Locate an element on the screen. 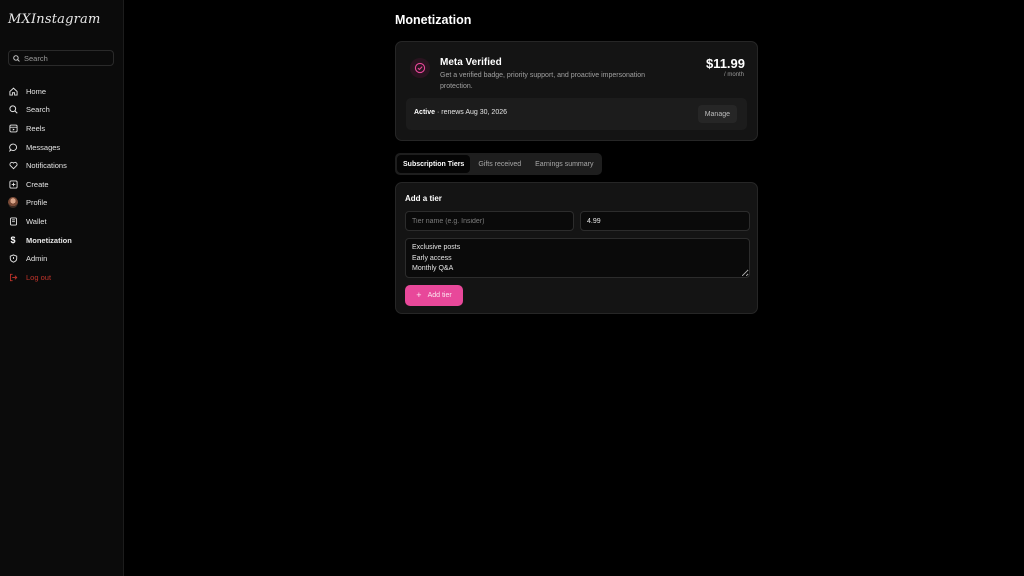  sidebar-item-label: Search is located at coordinates (38, 110).